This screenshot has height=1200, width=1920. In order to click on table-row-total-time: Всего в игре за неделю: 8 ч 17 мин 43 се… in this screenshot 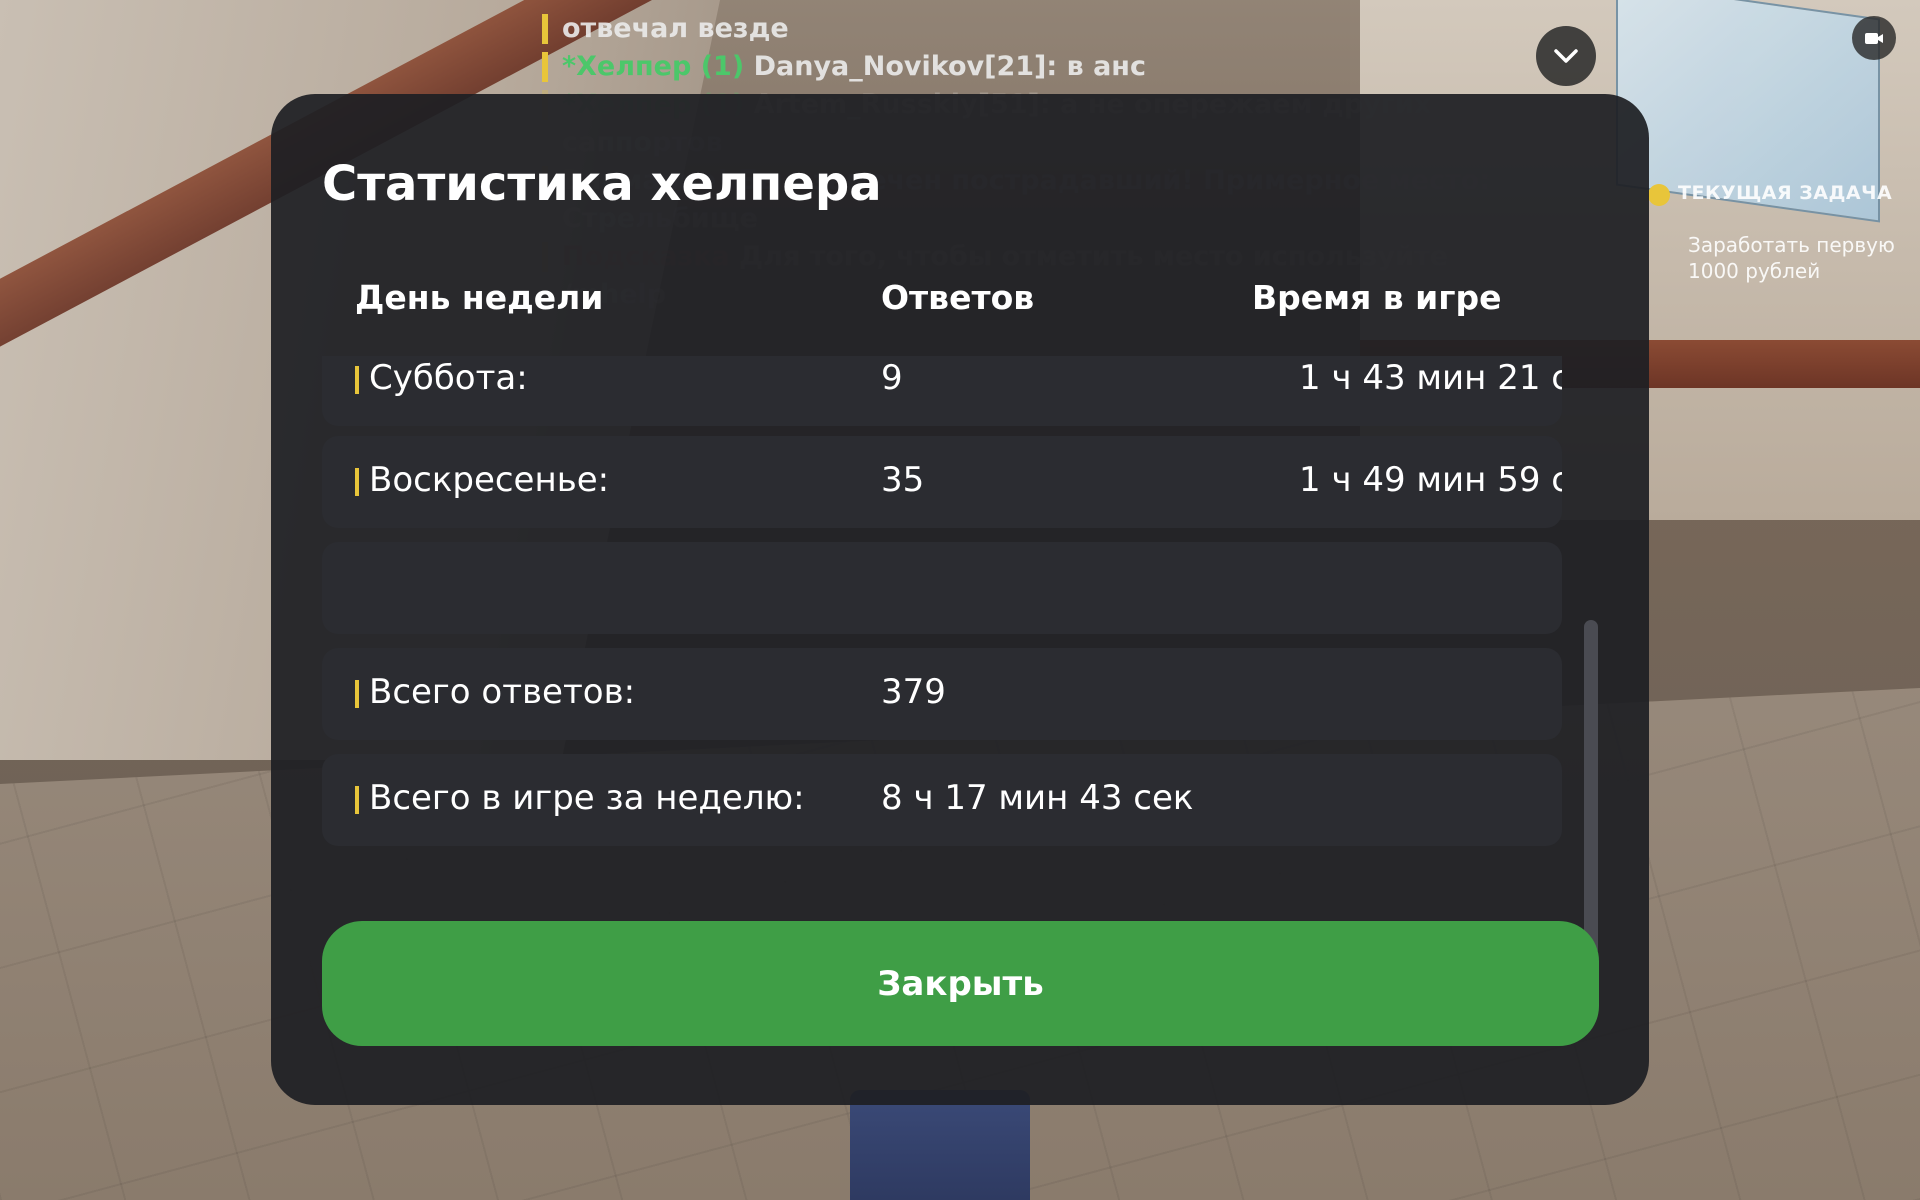, I will do `click(942, 800)`.